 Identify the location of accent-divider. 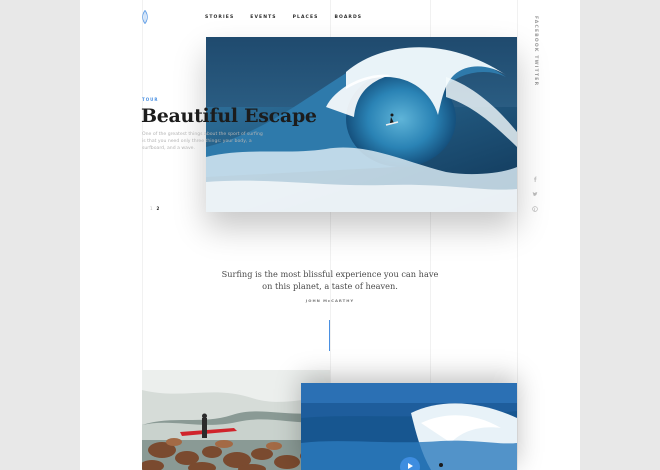
(329, 335).